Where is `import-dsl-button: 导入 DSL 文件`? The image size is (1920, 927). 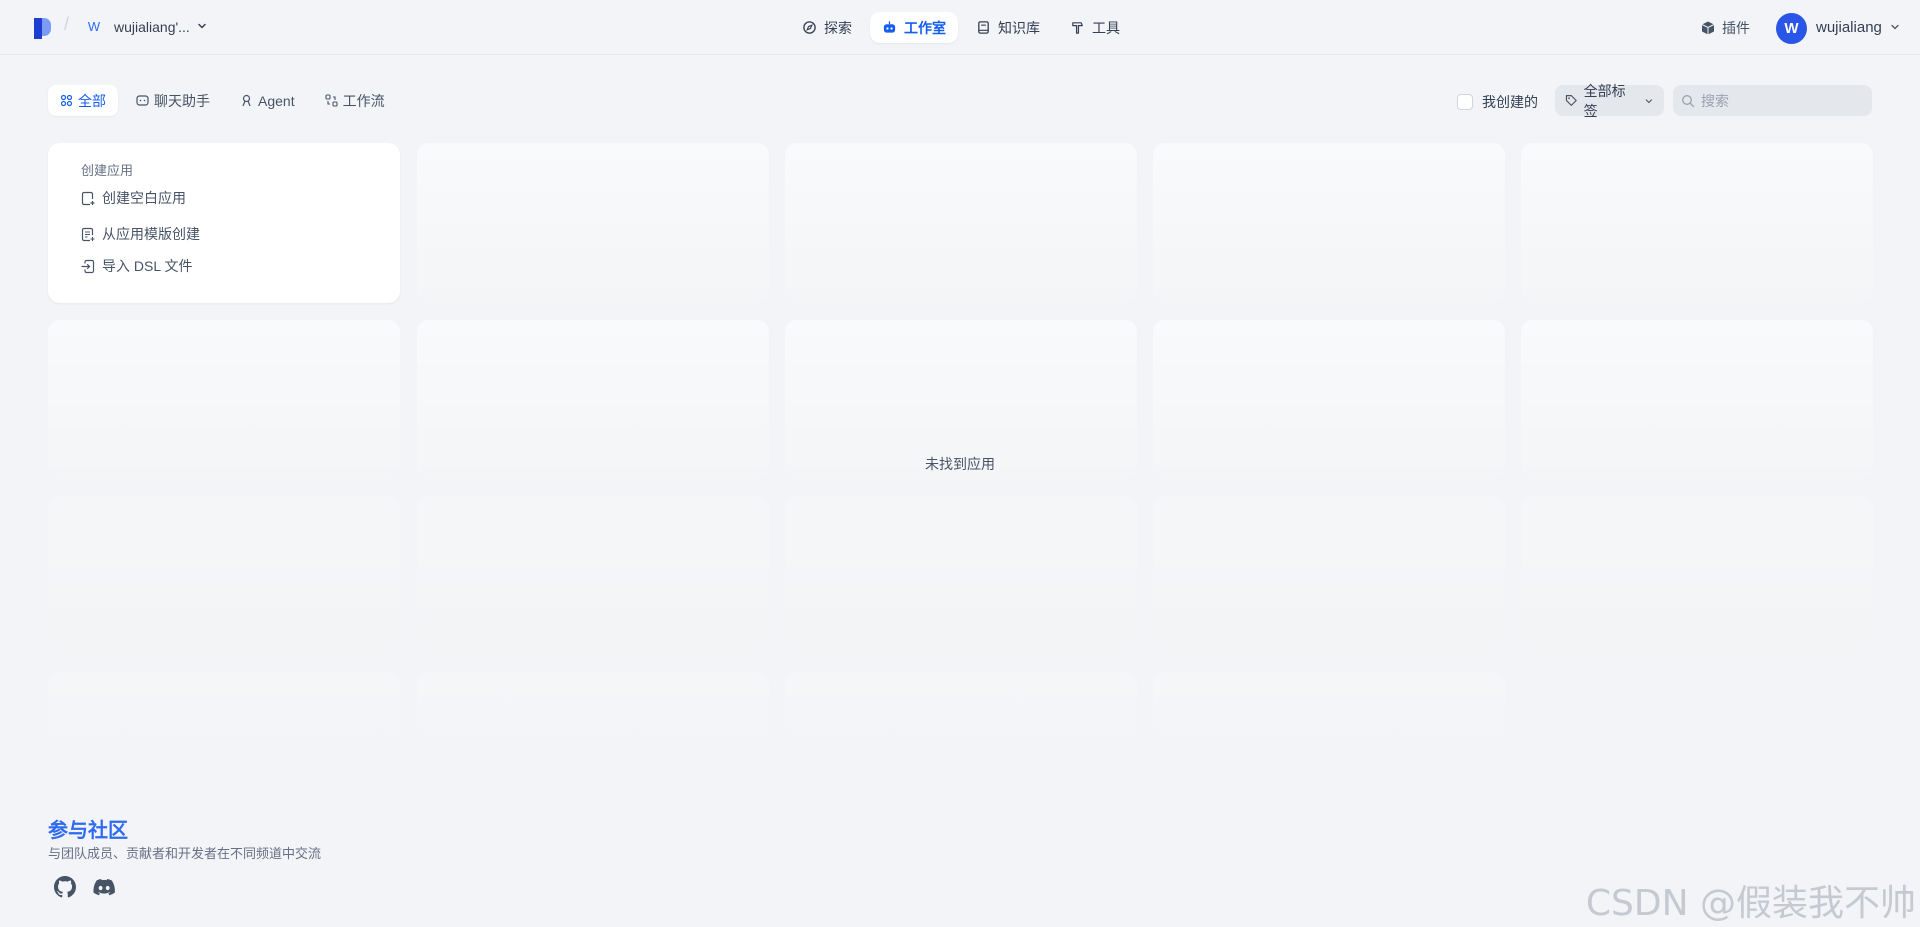 import-dsl-button: 导入 DSL 文件 is located at coordinates (137, 266).